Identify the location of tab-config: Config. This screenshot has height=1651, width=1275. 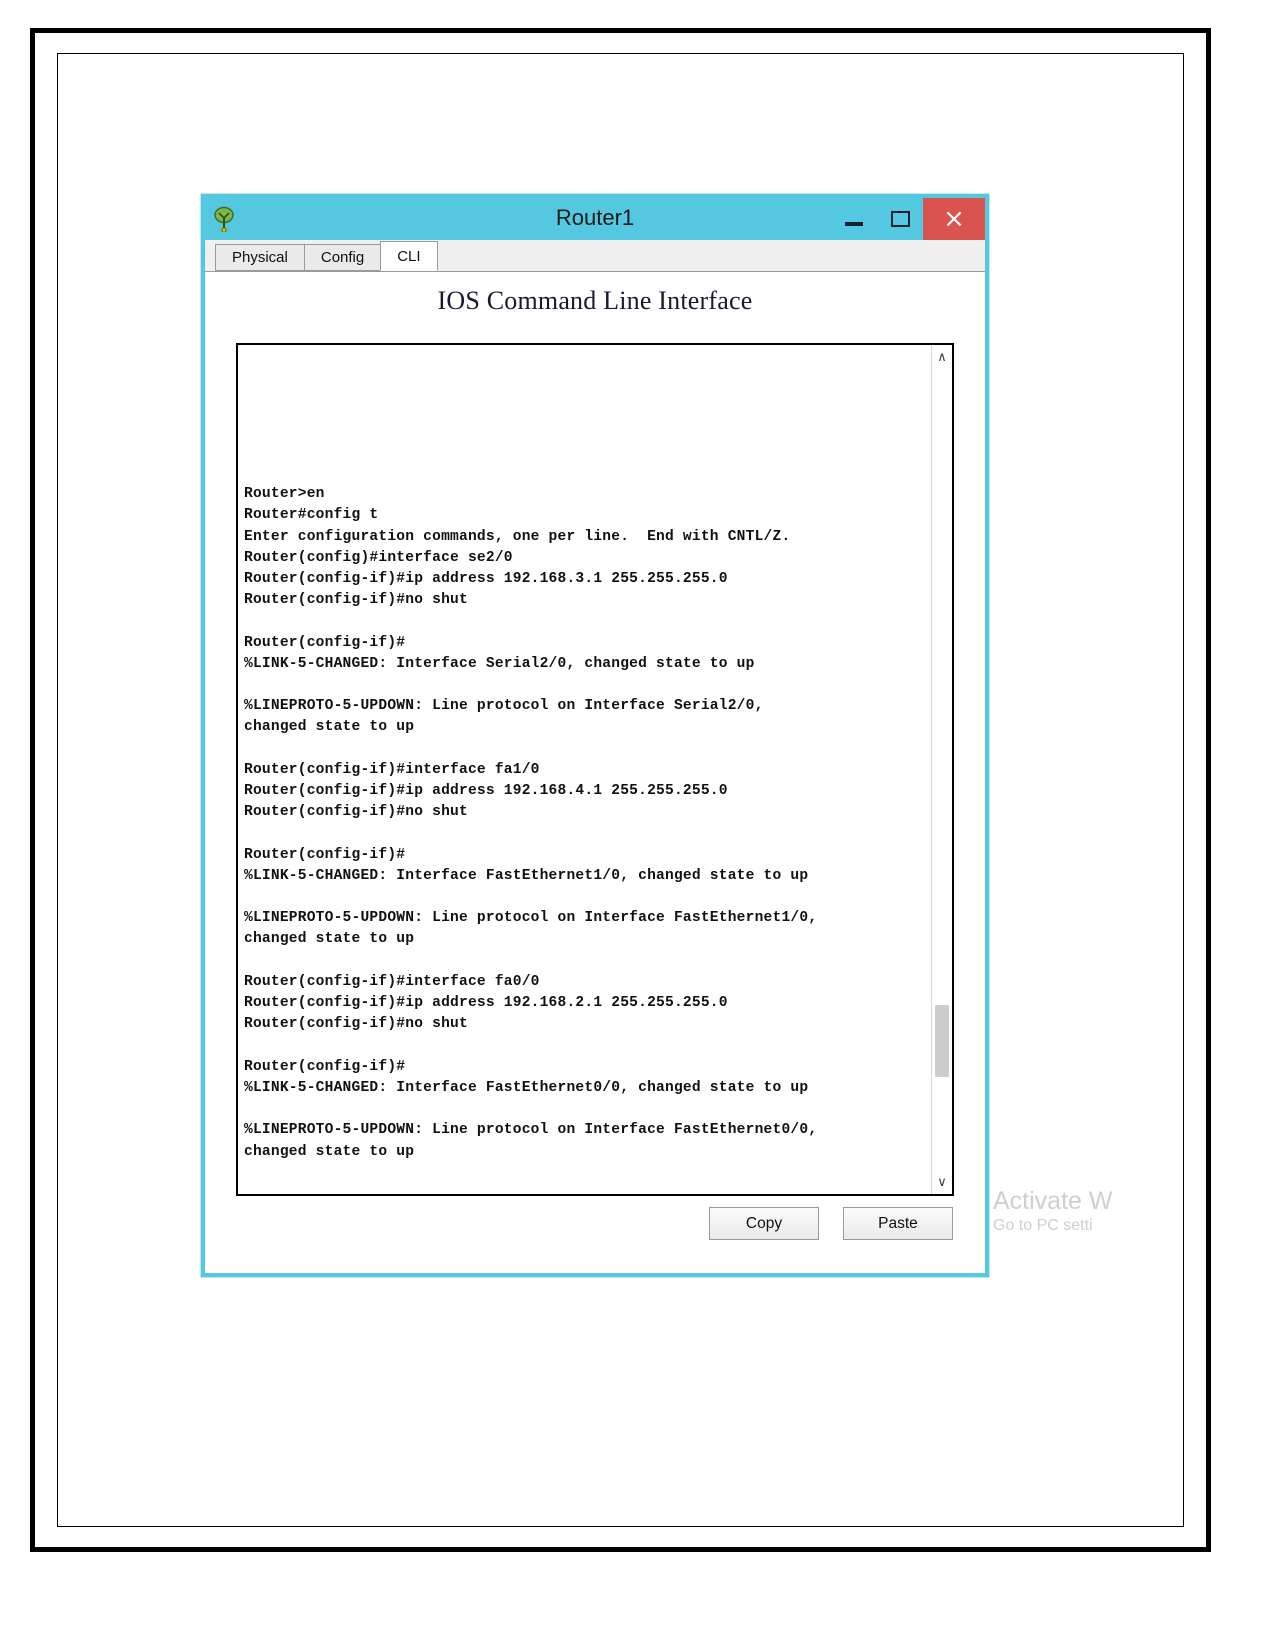
(342, 257).